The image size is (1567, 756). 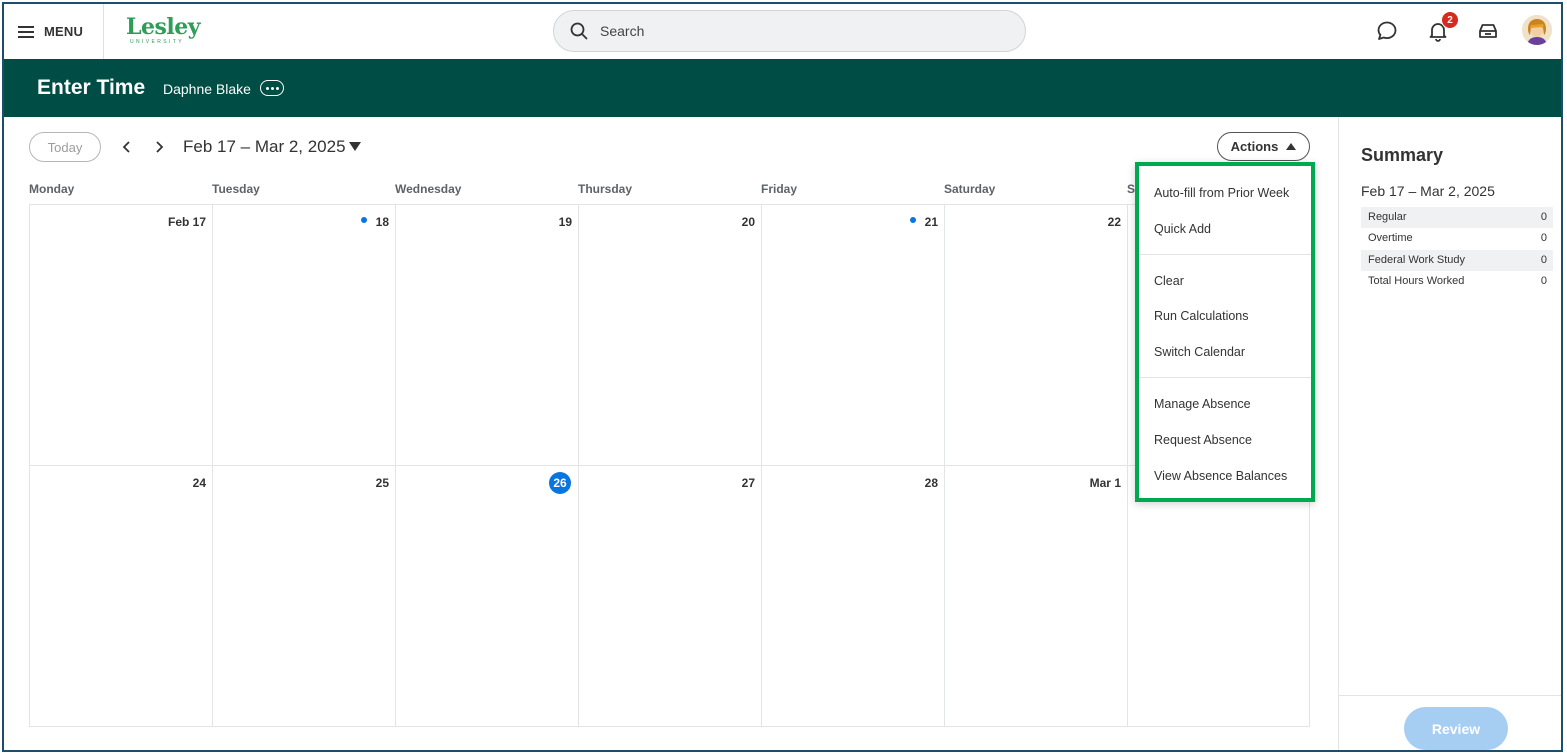 I want to click on day-cell-today: 26, so click(x=487, y=596).